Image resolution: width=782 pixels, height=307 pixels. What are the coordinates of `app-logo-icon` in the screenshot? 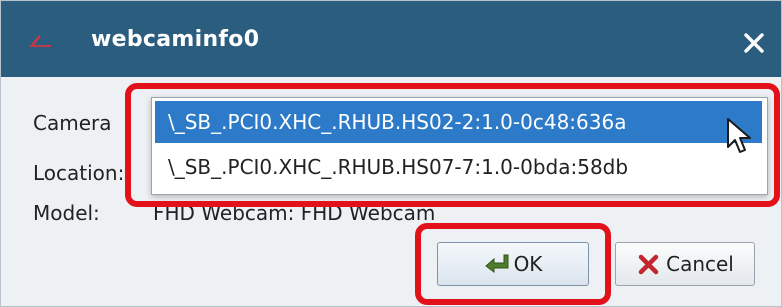 It's located at (40, 41).